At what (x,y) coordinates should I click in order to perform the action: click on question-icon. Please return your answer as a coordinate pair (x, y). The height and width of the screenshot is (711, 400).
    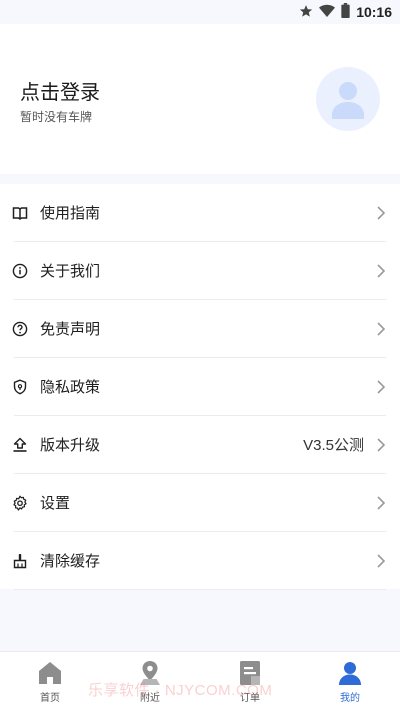
    Looking at the image, I should click on (20, 329).